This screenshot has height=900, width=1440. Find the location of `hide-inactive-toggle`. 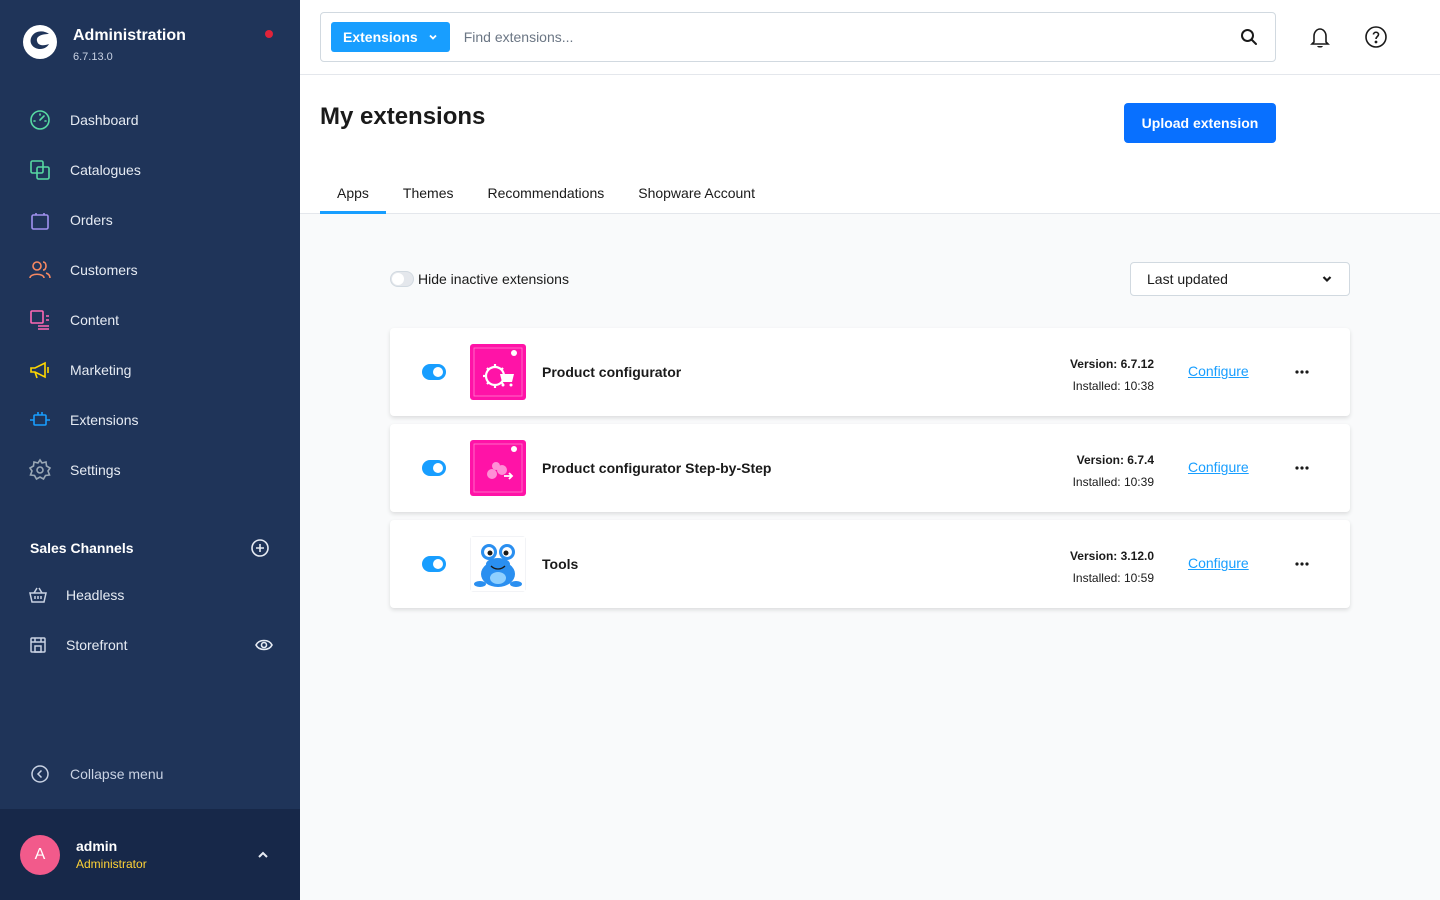

hide-inactive-toggle is located at coordinates (402, 279).